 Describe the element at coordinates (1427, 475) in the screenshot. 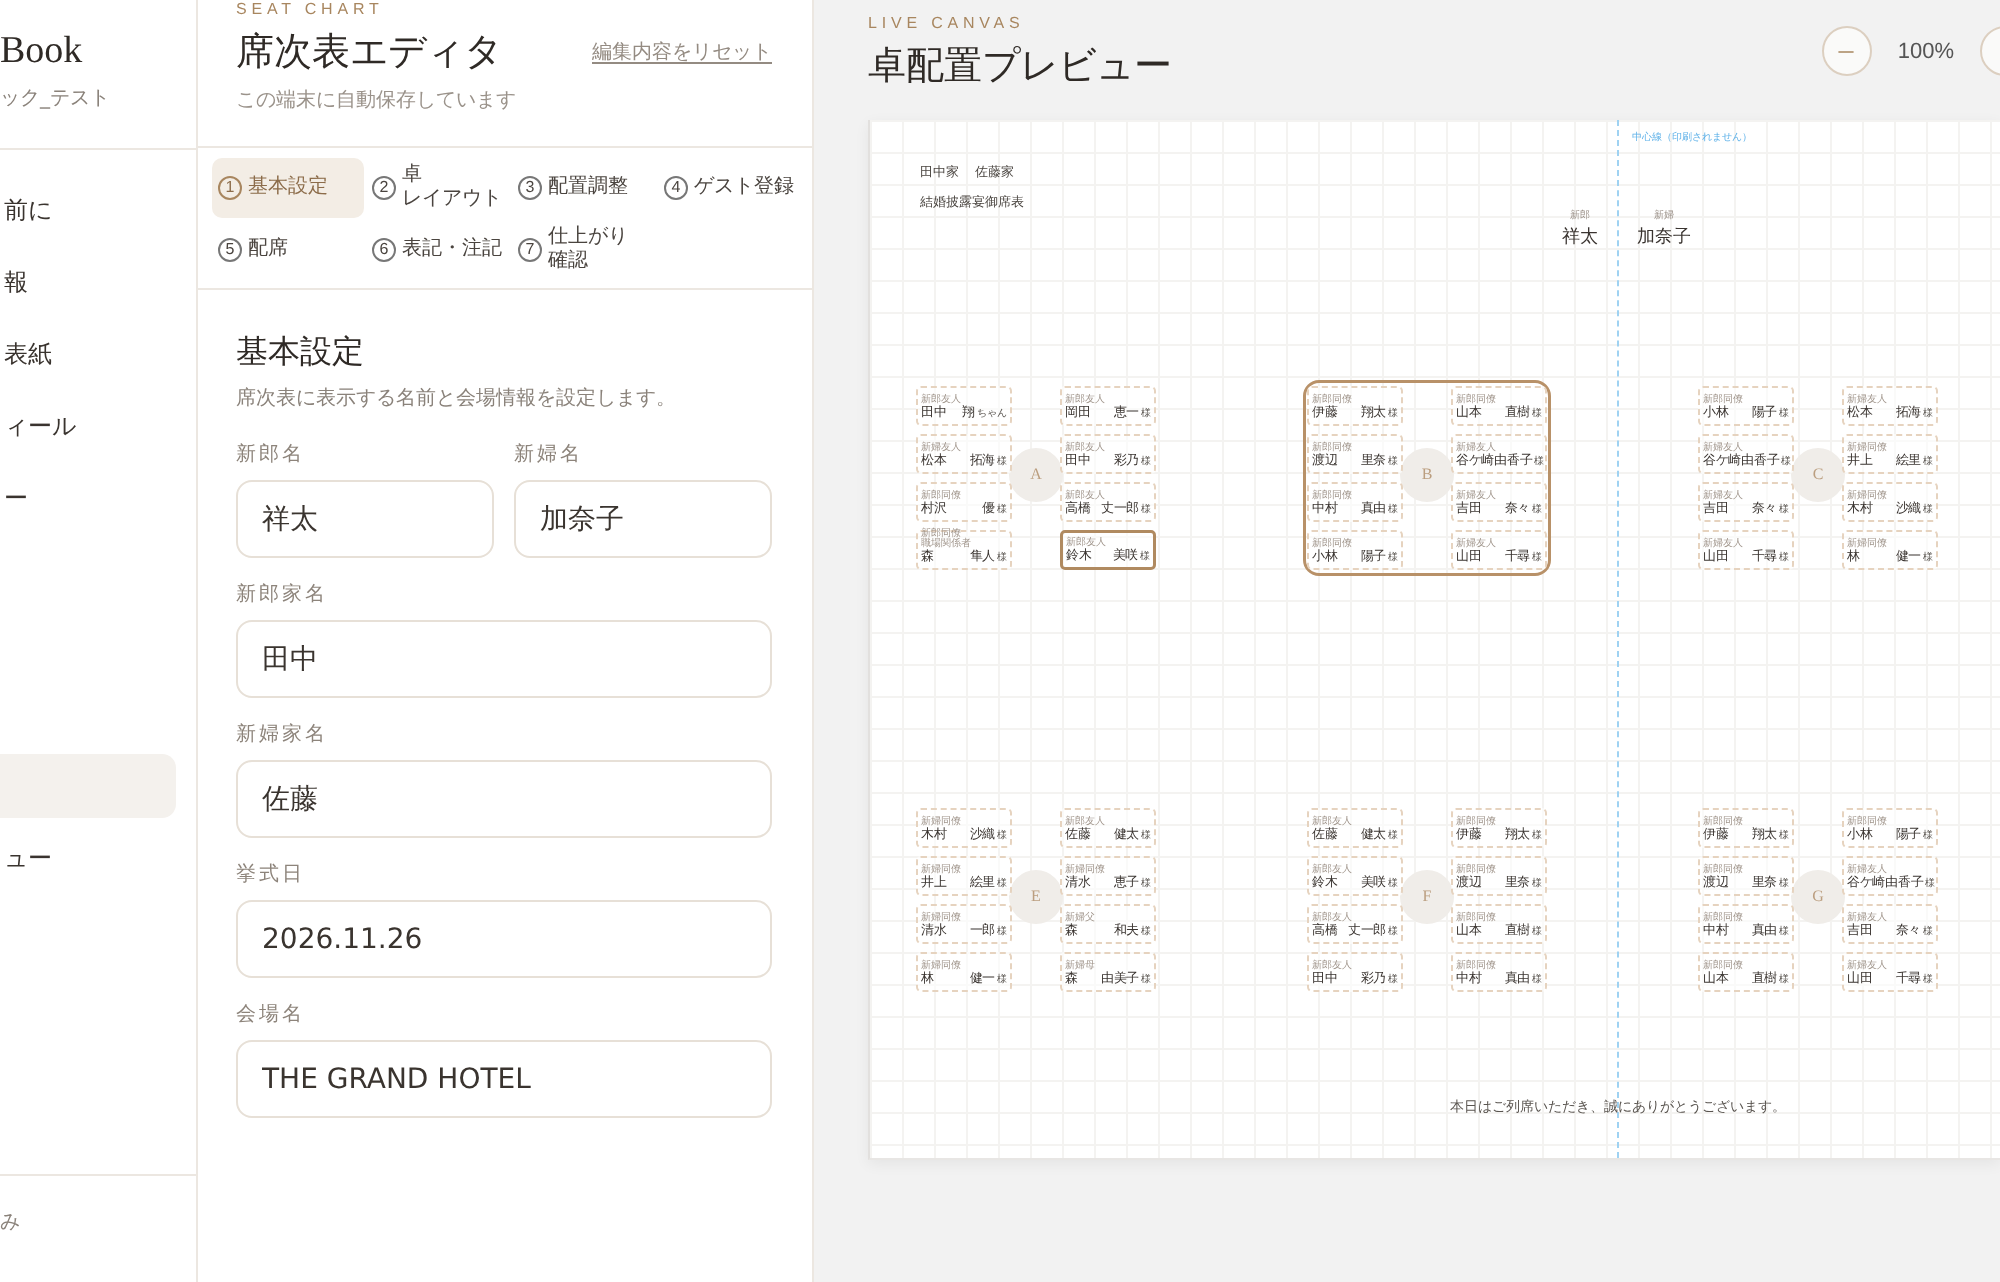

I see `table-marker: B` at that location.